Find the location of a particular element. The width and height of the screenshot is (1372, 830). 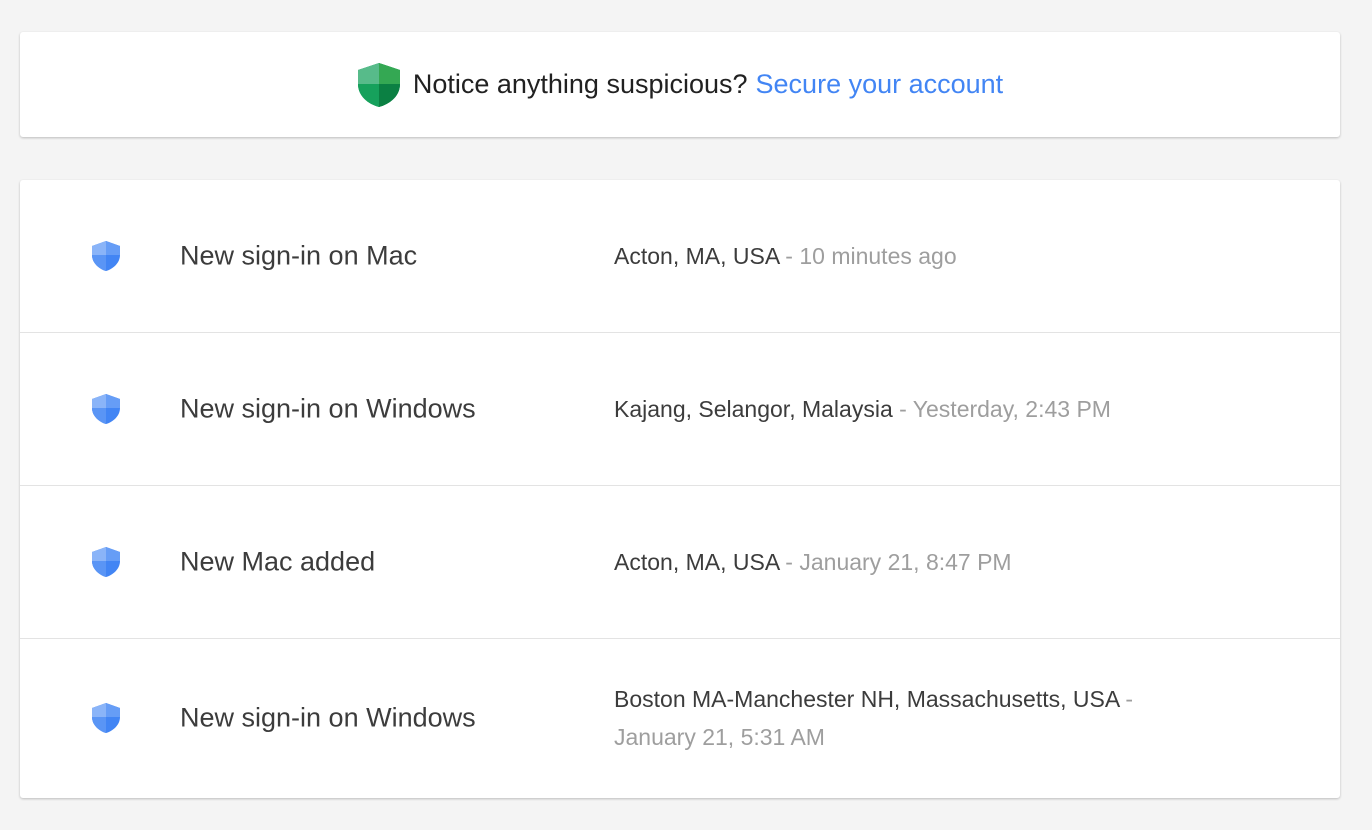

activity-details: Acton, MA, USA - January 21, 8:47 PM is located at coordinates (914, 562).